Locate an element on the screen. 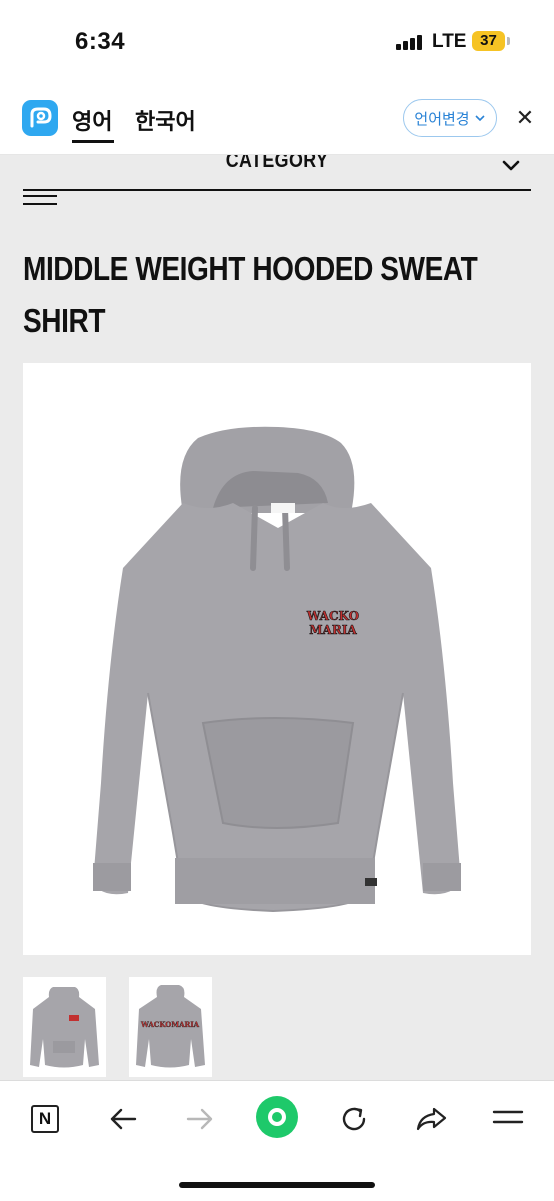 The width and height of the screenshot is (554, 1201). divider is located at coordinates (277, 190).